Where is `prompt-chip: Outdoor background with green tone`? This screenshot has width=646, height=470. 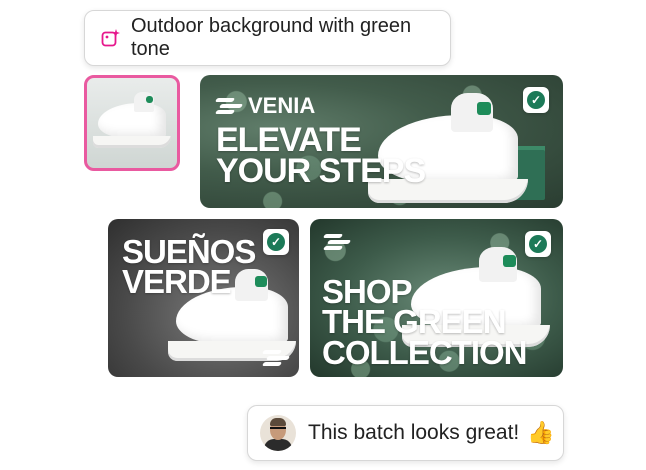
prompt-chip: Outdoor background with green tone is located at coordinates (267, 38).